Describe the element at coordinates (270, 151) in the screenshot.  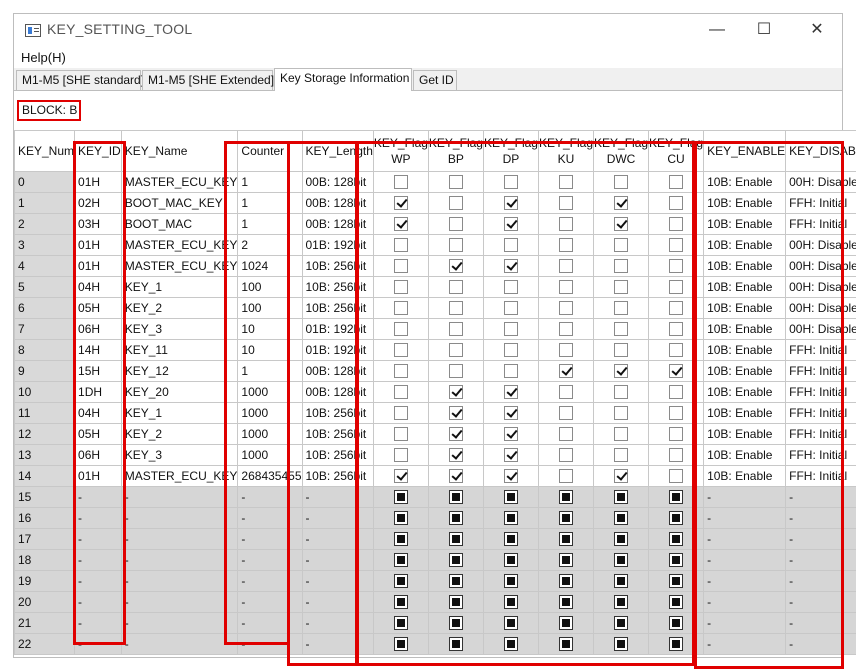
I see `column-header-counter: Counter` at that location.